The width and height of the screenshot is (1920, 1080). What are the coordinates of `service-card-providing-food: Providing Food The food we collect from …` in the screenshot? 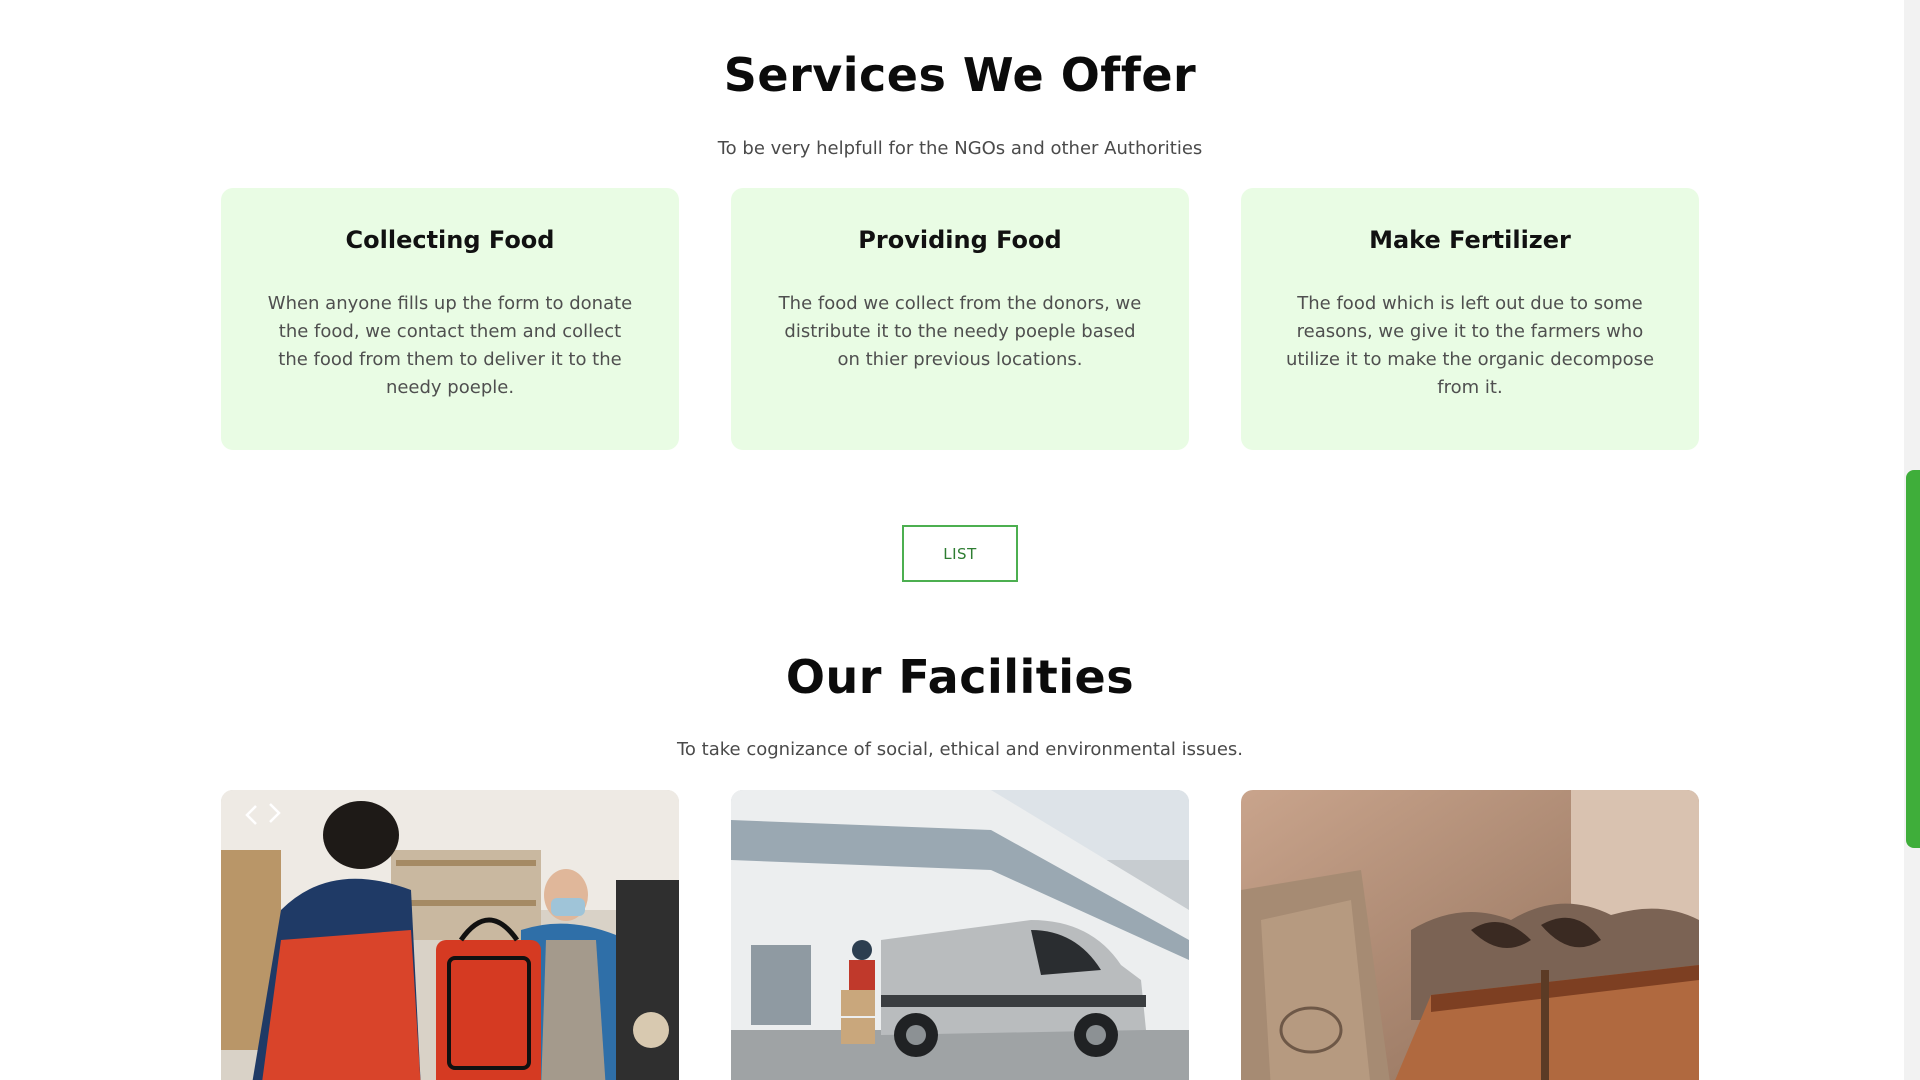 It's located at (960, 319).